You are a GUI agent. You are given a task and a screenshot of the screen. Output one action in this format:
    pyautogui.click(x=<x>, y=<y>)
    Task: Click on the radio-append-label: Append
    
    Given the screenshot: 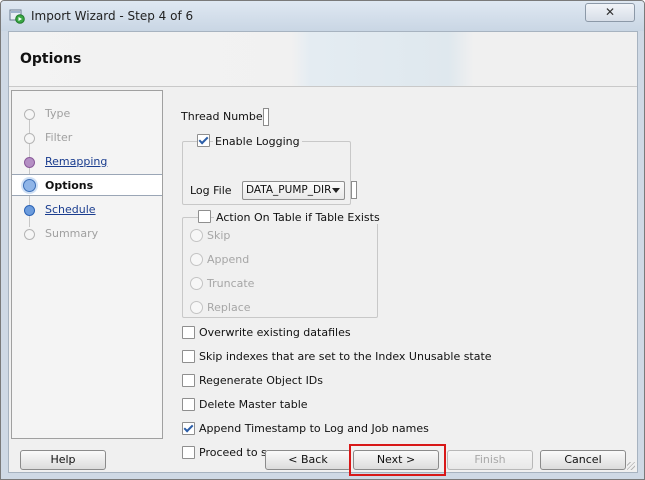 What is the action you would take?
    pyautogui.click(x=228, y=259)
    